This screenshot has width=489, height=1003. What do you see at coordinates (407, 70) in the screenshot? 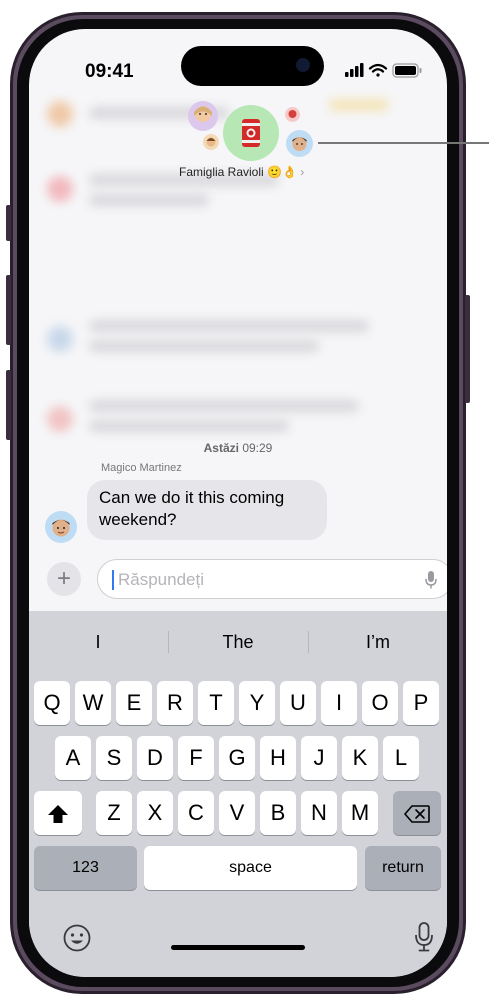
I see `battery-icon` at bounding box center [407, 70].